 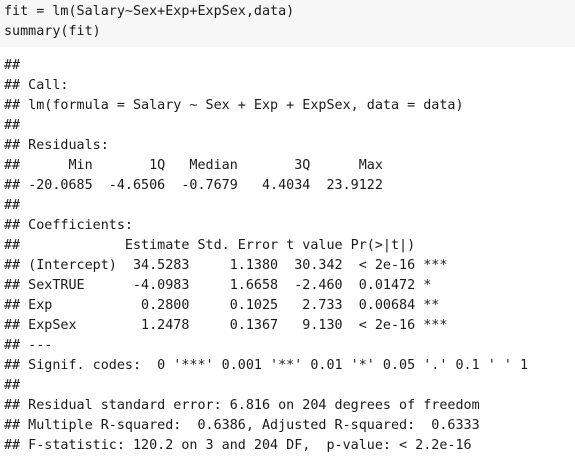 I want to click on output-line: ## Residuals:, so click(x=56, y=145).